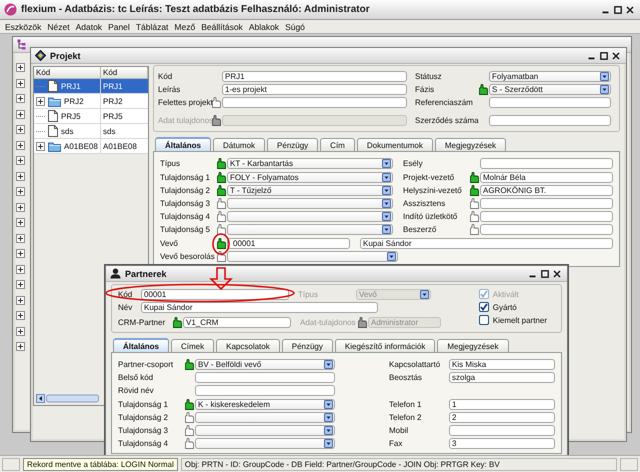 Image resolution: width=640 pixels, height=472 pixels. Describe the element at coordinates (152, 26) in the screenshot. I see `menu-item: Táblázat` at that location.